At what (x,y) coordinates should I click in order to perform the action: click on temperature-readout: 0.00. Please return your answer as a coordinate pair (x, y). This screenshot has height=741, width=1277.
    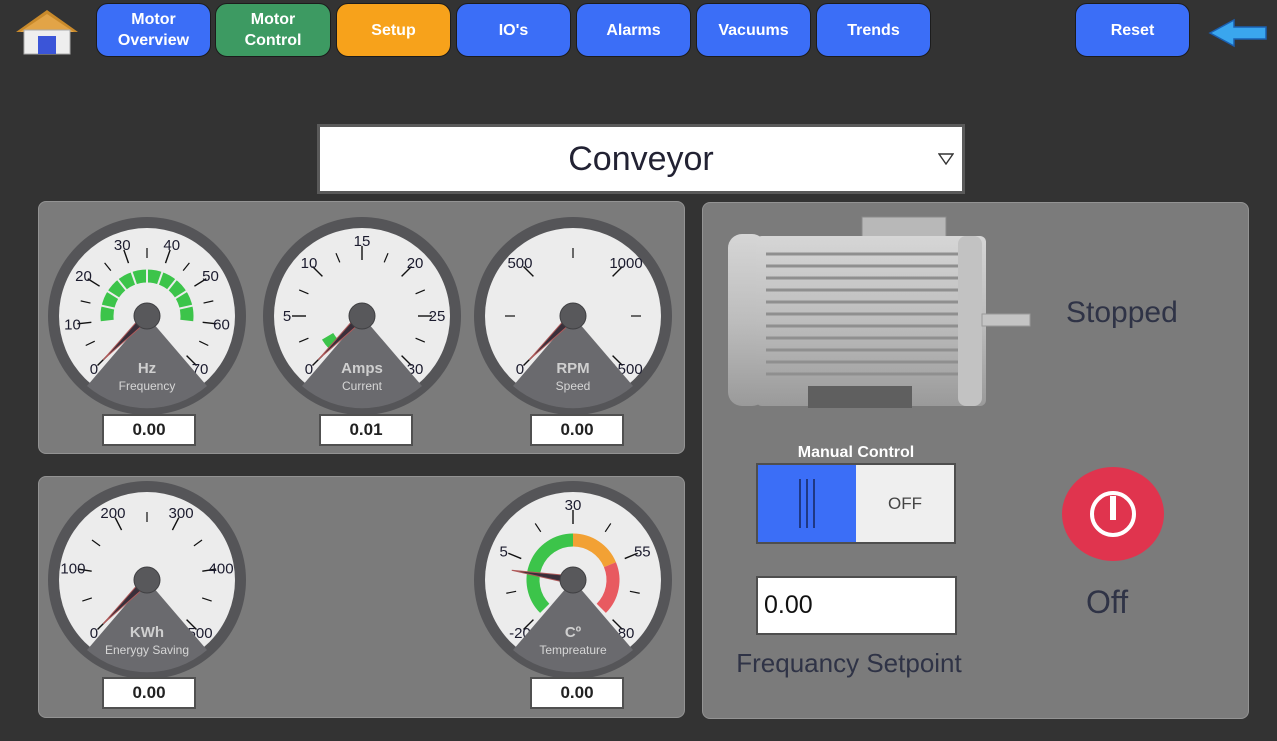
    Looking at the image, I should click on (577, 693).